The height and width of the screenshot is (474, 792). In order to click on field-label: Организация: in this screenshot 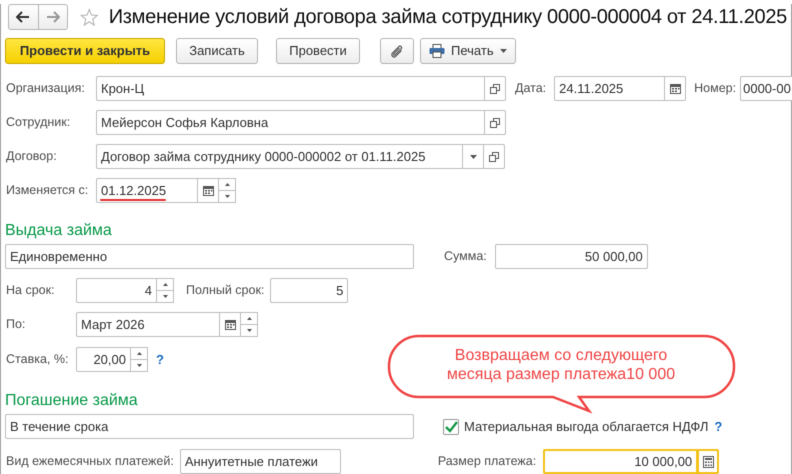, I will do `click(46, 89)`.